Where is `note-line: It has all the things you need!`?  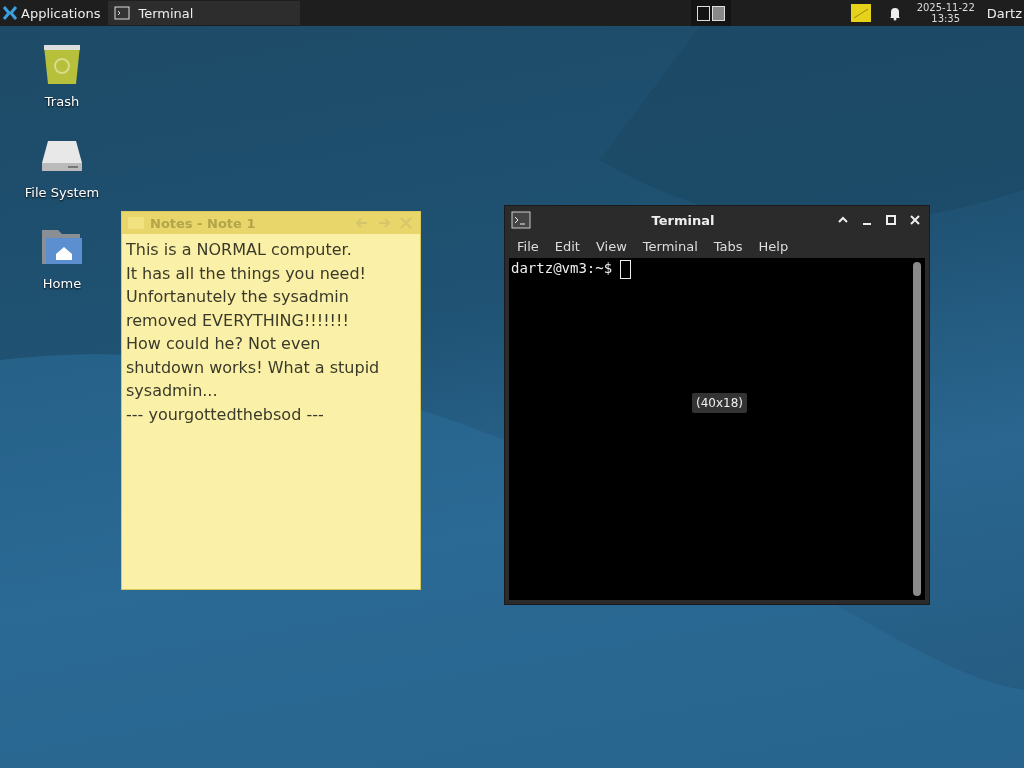
note-line: It has all the things you need! is located at coordinates (247, 273).